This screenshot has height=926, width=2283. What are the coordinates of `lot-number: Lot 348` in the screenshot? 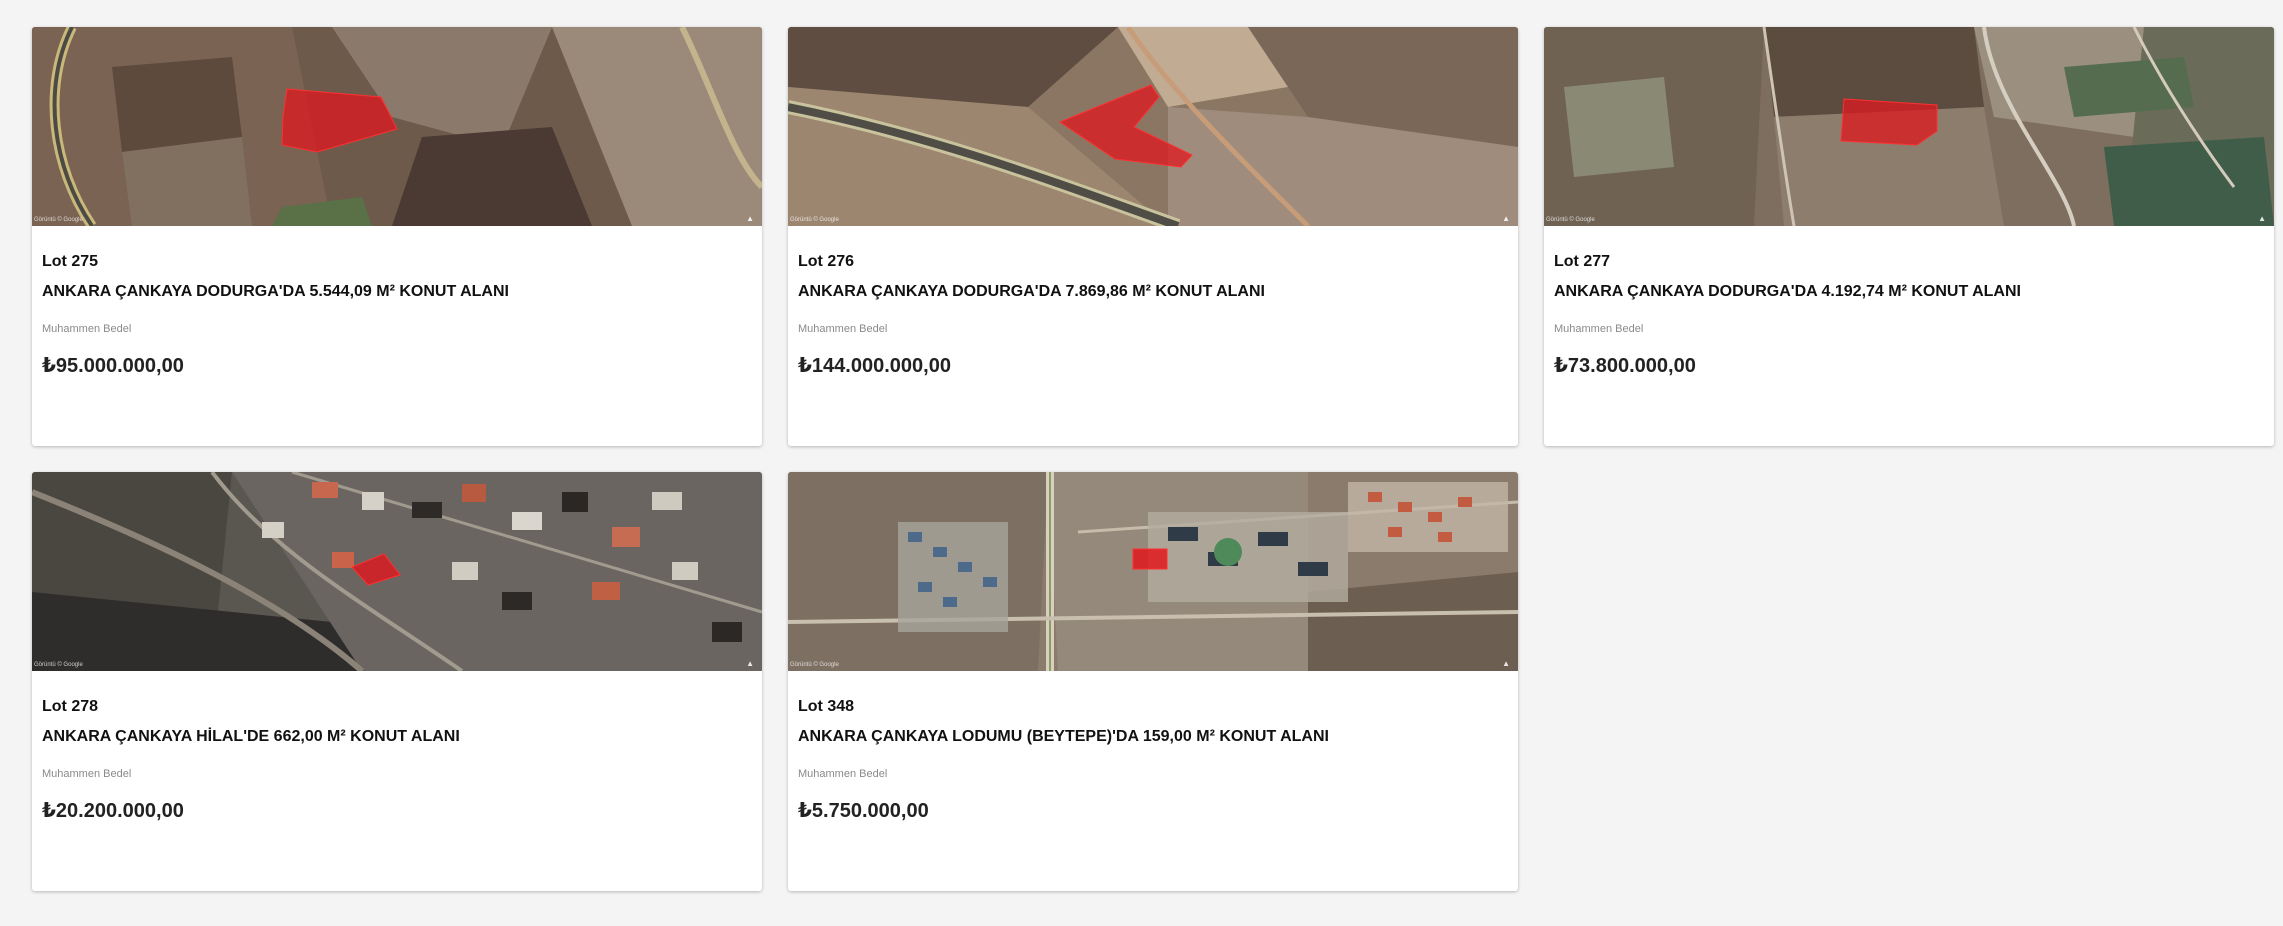 It's located at (826, 706).